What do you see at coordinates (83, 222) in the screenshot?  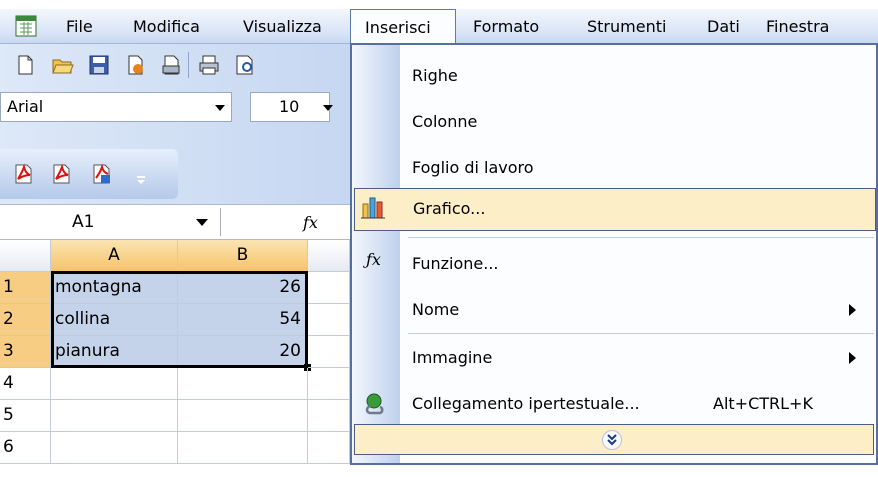 I see `name-box-value: A1` at bounding box center [83, 222].